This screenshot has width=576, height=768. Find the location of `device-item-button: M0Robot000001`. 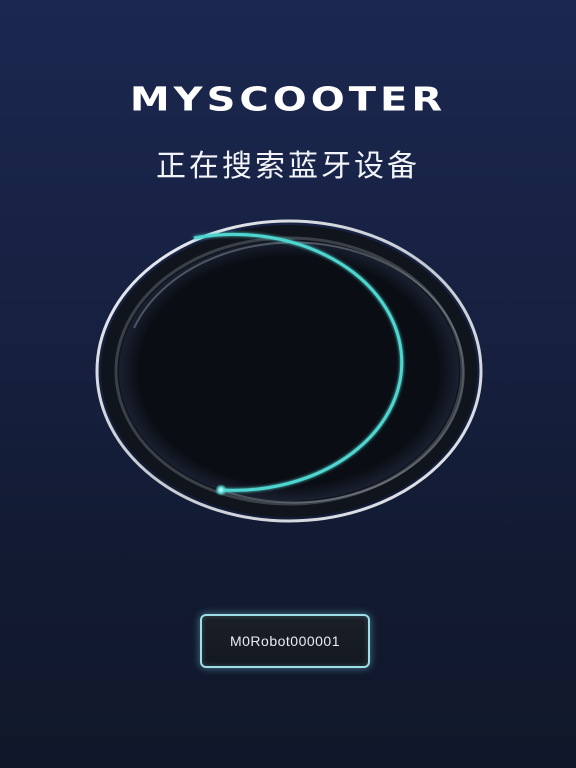

device-item-button: M0Robot000001 is located at coordinates (285, 641).